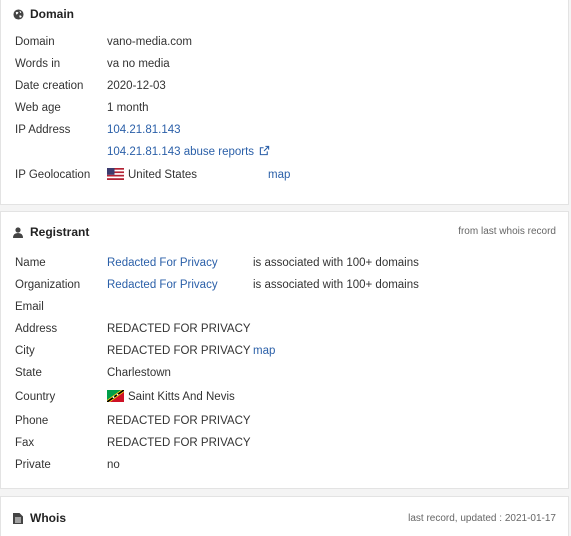 This screenshot has height=536, width=571. Describe the element at coordinates (150, 42) in the screenshot. I see `domain-value: vano-media.com` at that location.